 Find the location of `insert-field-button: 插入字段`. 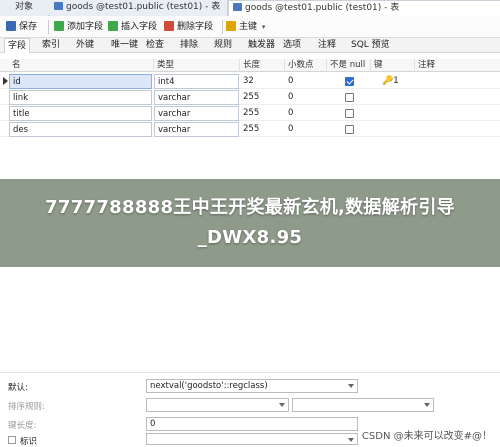

insert-field-button: 插入字段 is located at coordinates (132, 27).